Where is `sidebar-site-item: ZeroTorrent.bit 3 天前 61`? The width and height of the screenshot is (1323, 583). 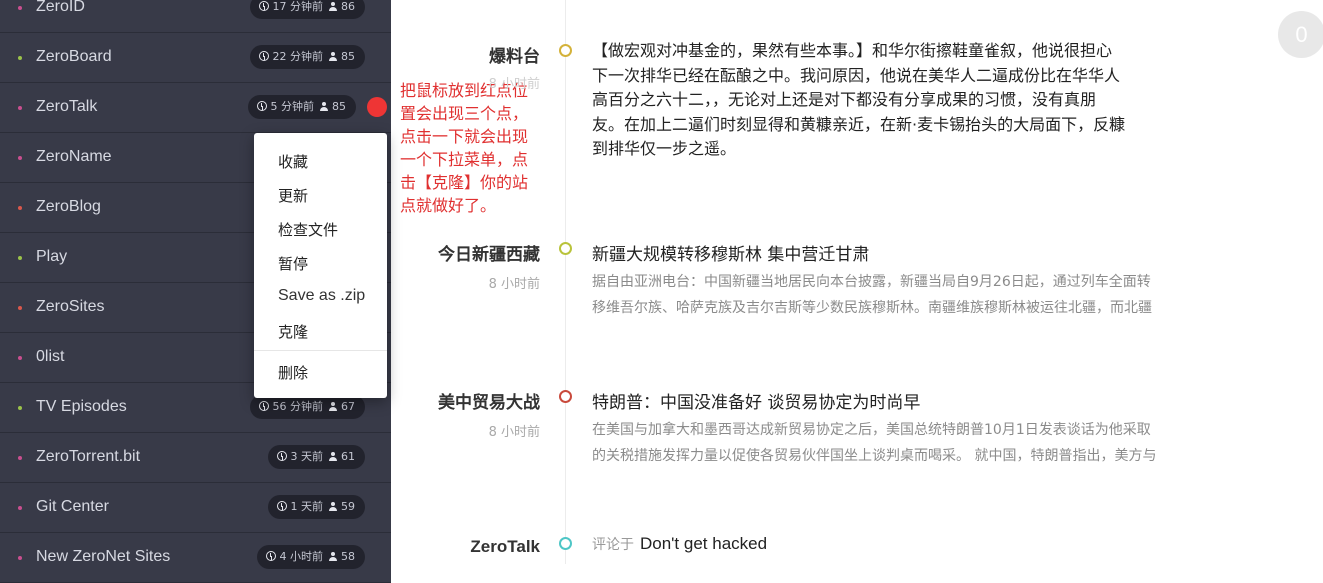 sidebar-site-item: ZeroTorrent.bit 3 天前 61 is located at coordinates (195, 458).